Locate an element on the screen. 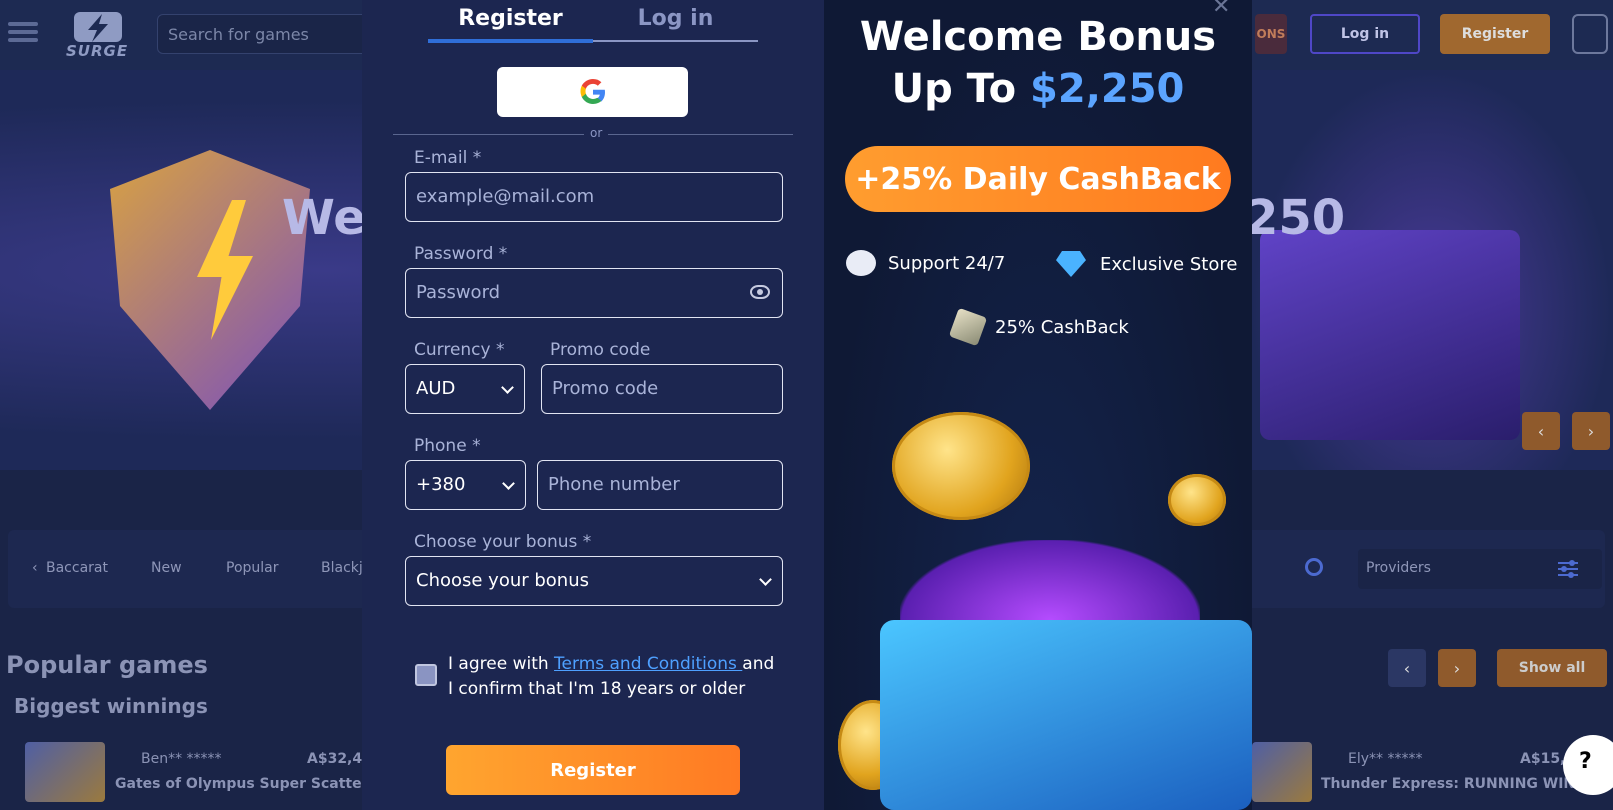 The height and width of the screenshot is (810, 1613). google-logo-icon is located at coordinates (592, 91).